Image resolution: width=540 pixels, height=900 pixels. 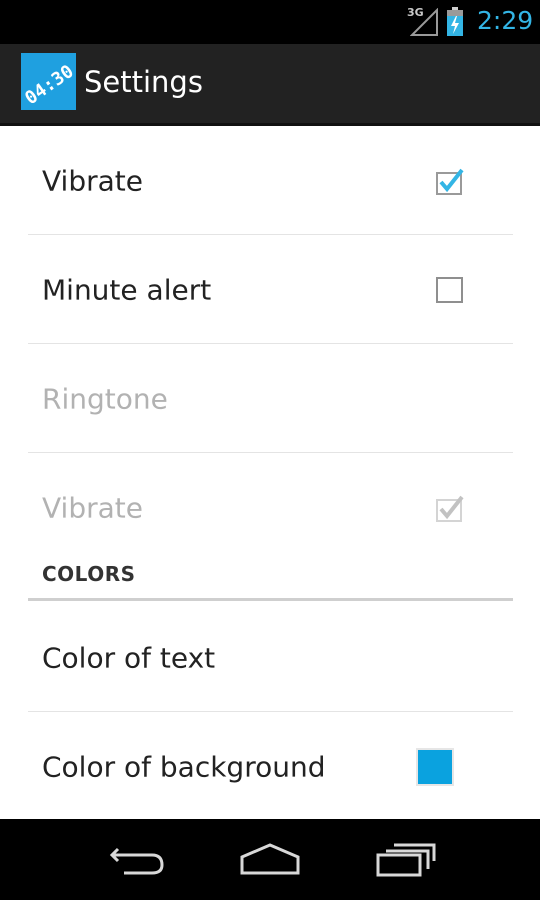 I want to click on section-divider, so click(x=270, y=599).